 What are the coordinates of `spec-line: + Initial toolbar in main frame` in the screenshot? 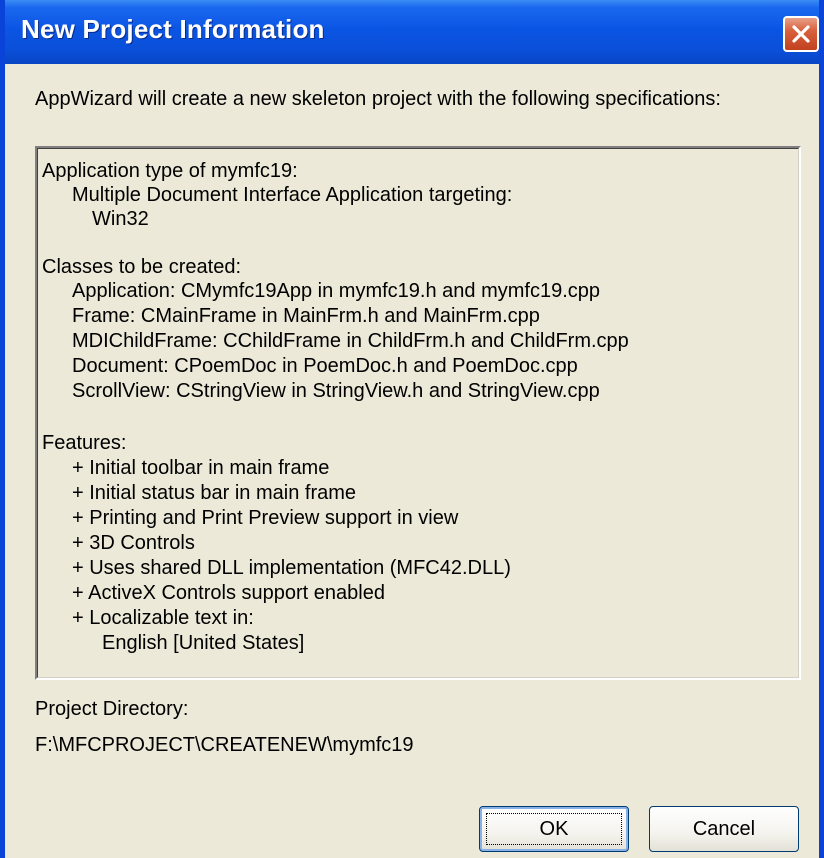 It's located at (201, 468).